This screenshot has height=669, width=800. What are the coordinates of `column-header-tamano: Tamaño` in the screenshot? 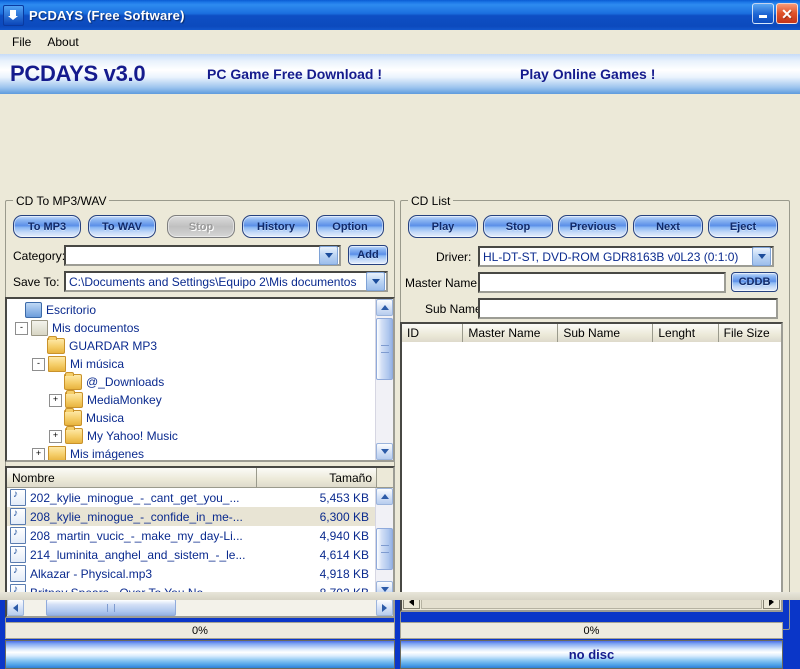 It's located at (317, 477).